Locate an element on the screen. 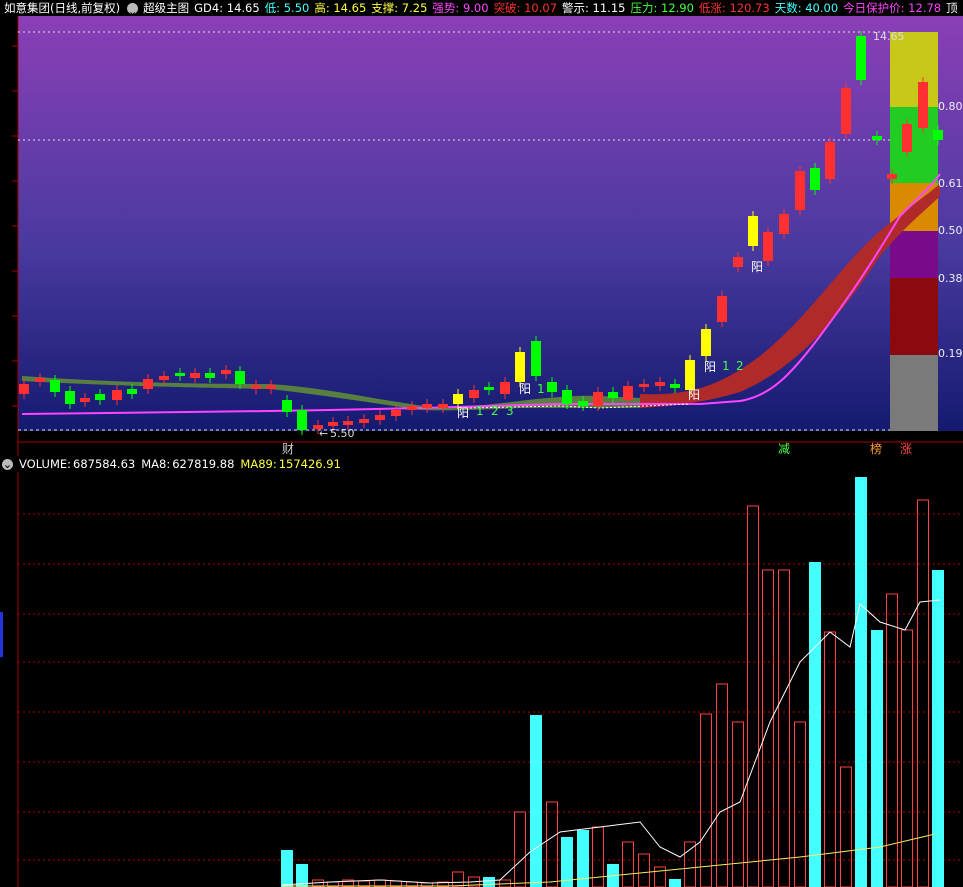  low-arrow: ← is located at coordinates (323, 433).